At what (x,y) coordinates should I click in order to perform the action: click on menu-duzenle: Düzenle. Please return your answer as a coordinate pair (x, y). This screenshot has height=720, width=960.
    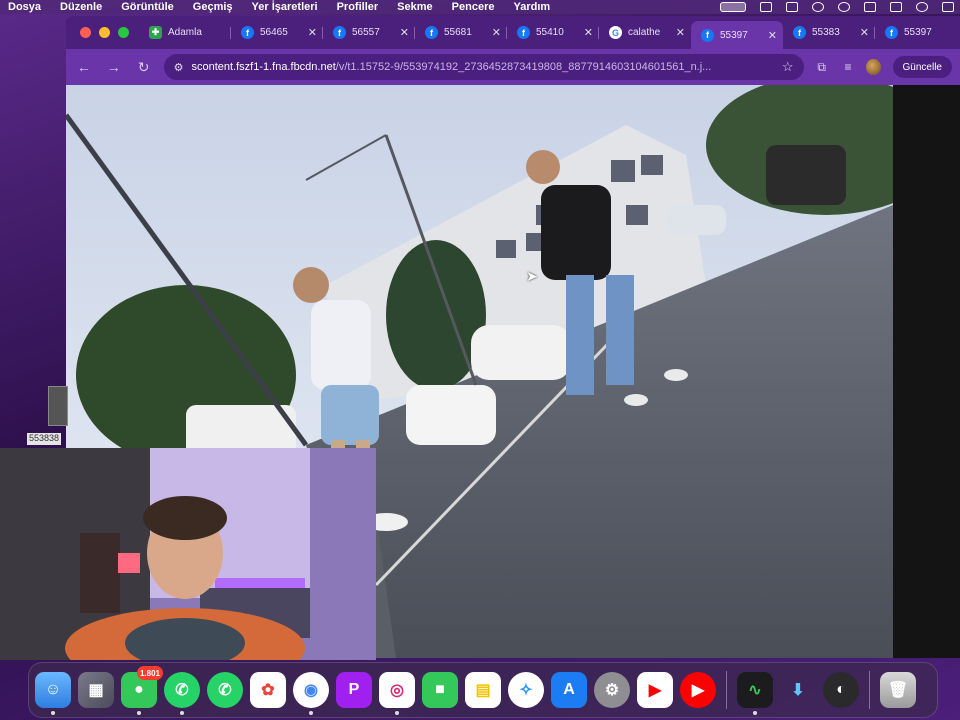
    Looking at the image, I should click on (81, 7).